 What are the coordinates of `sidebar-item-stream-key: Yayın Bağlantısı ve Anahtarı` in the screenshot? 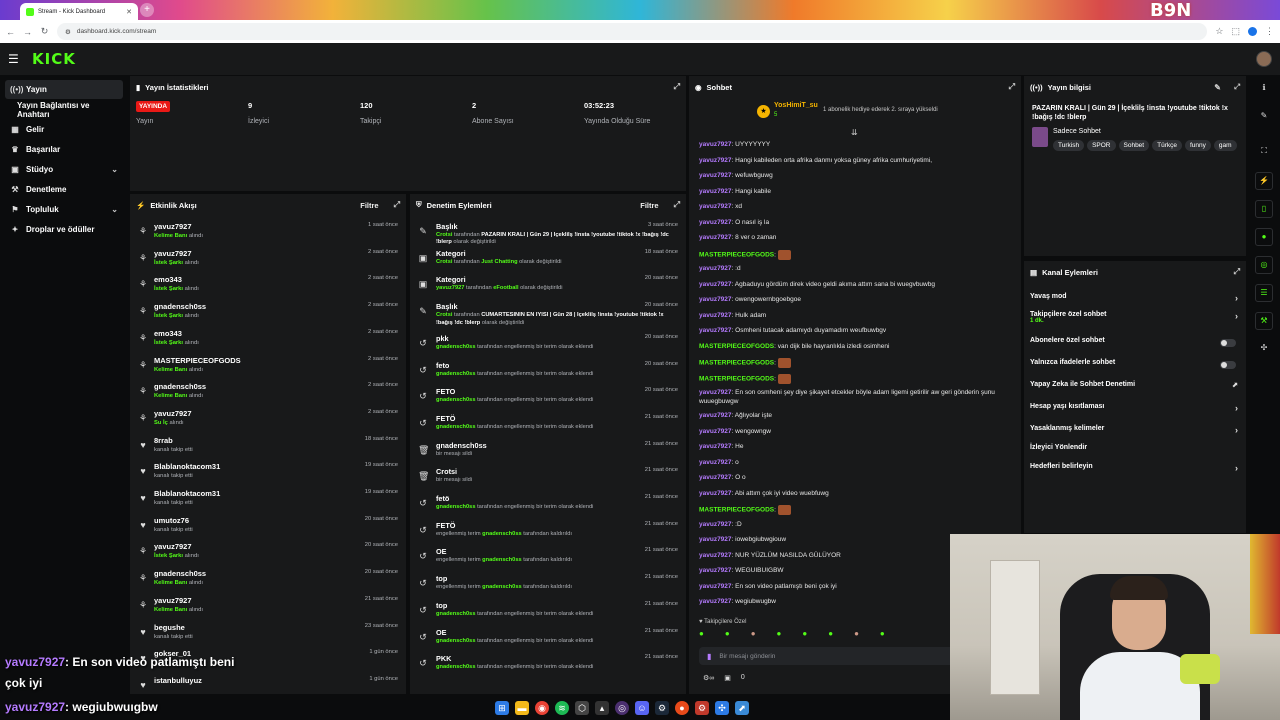 It's located at (64, 109).